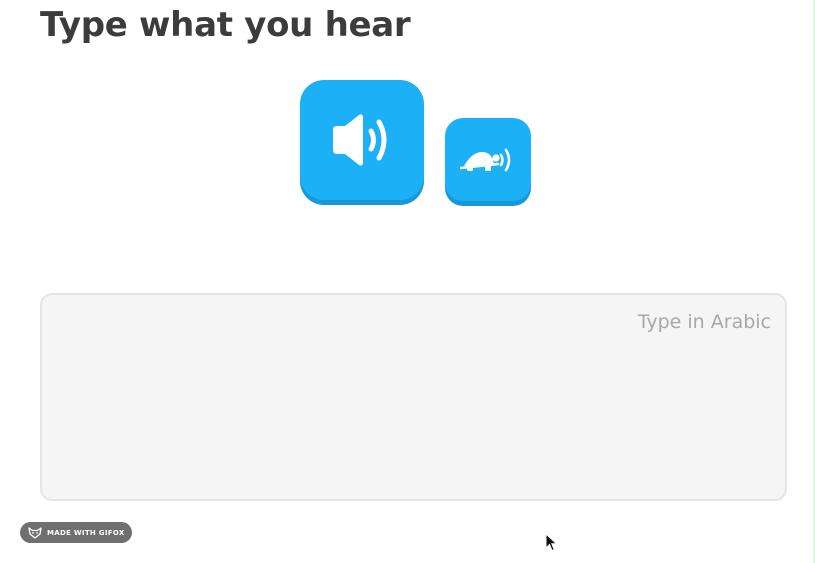 The height and width of the screenshot is (563, 815). I want to click on mouse-pointer-icon, so click(551, 542).